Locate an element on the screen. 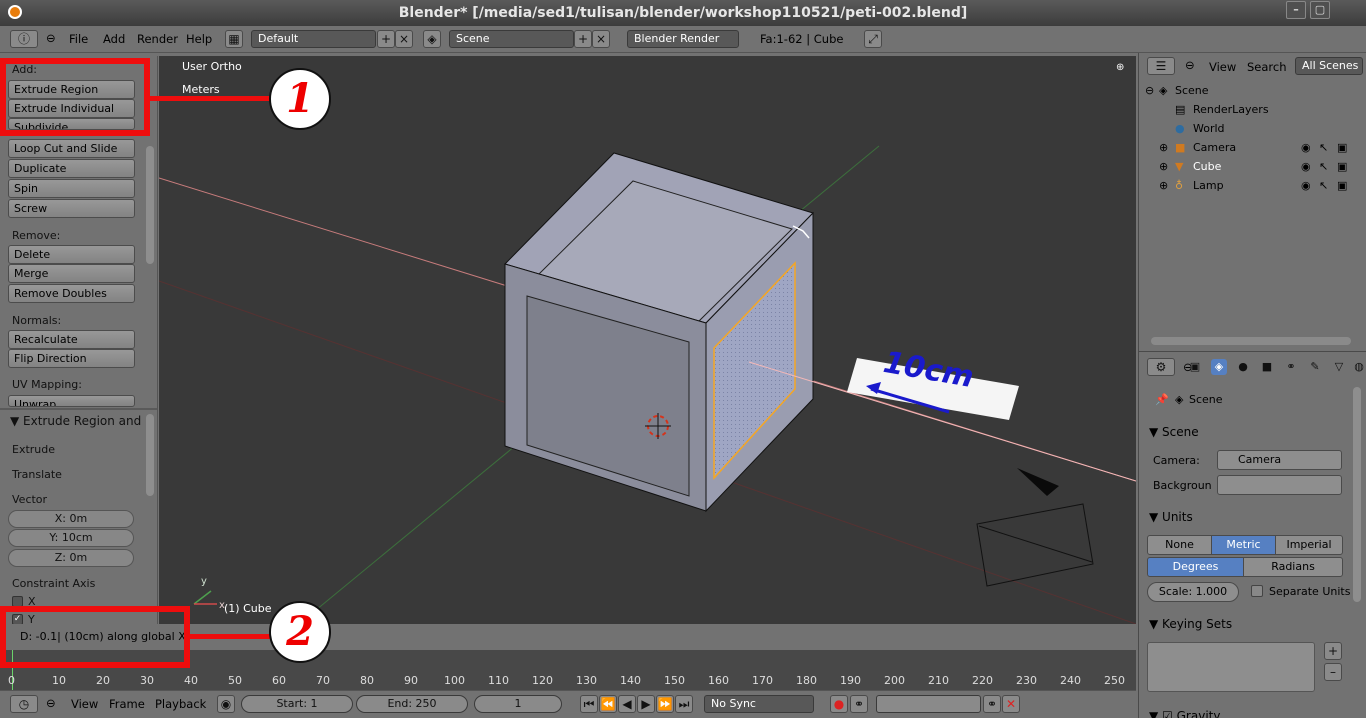  unwrap-button: Unwrap is located at coordinates (71, 401).